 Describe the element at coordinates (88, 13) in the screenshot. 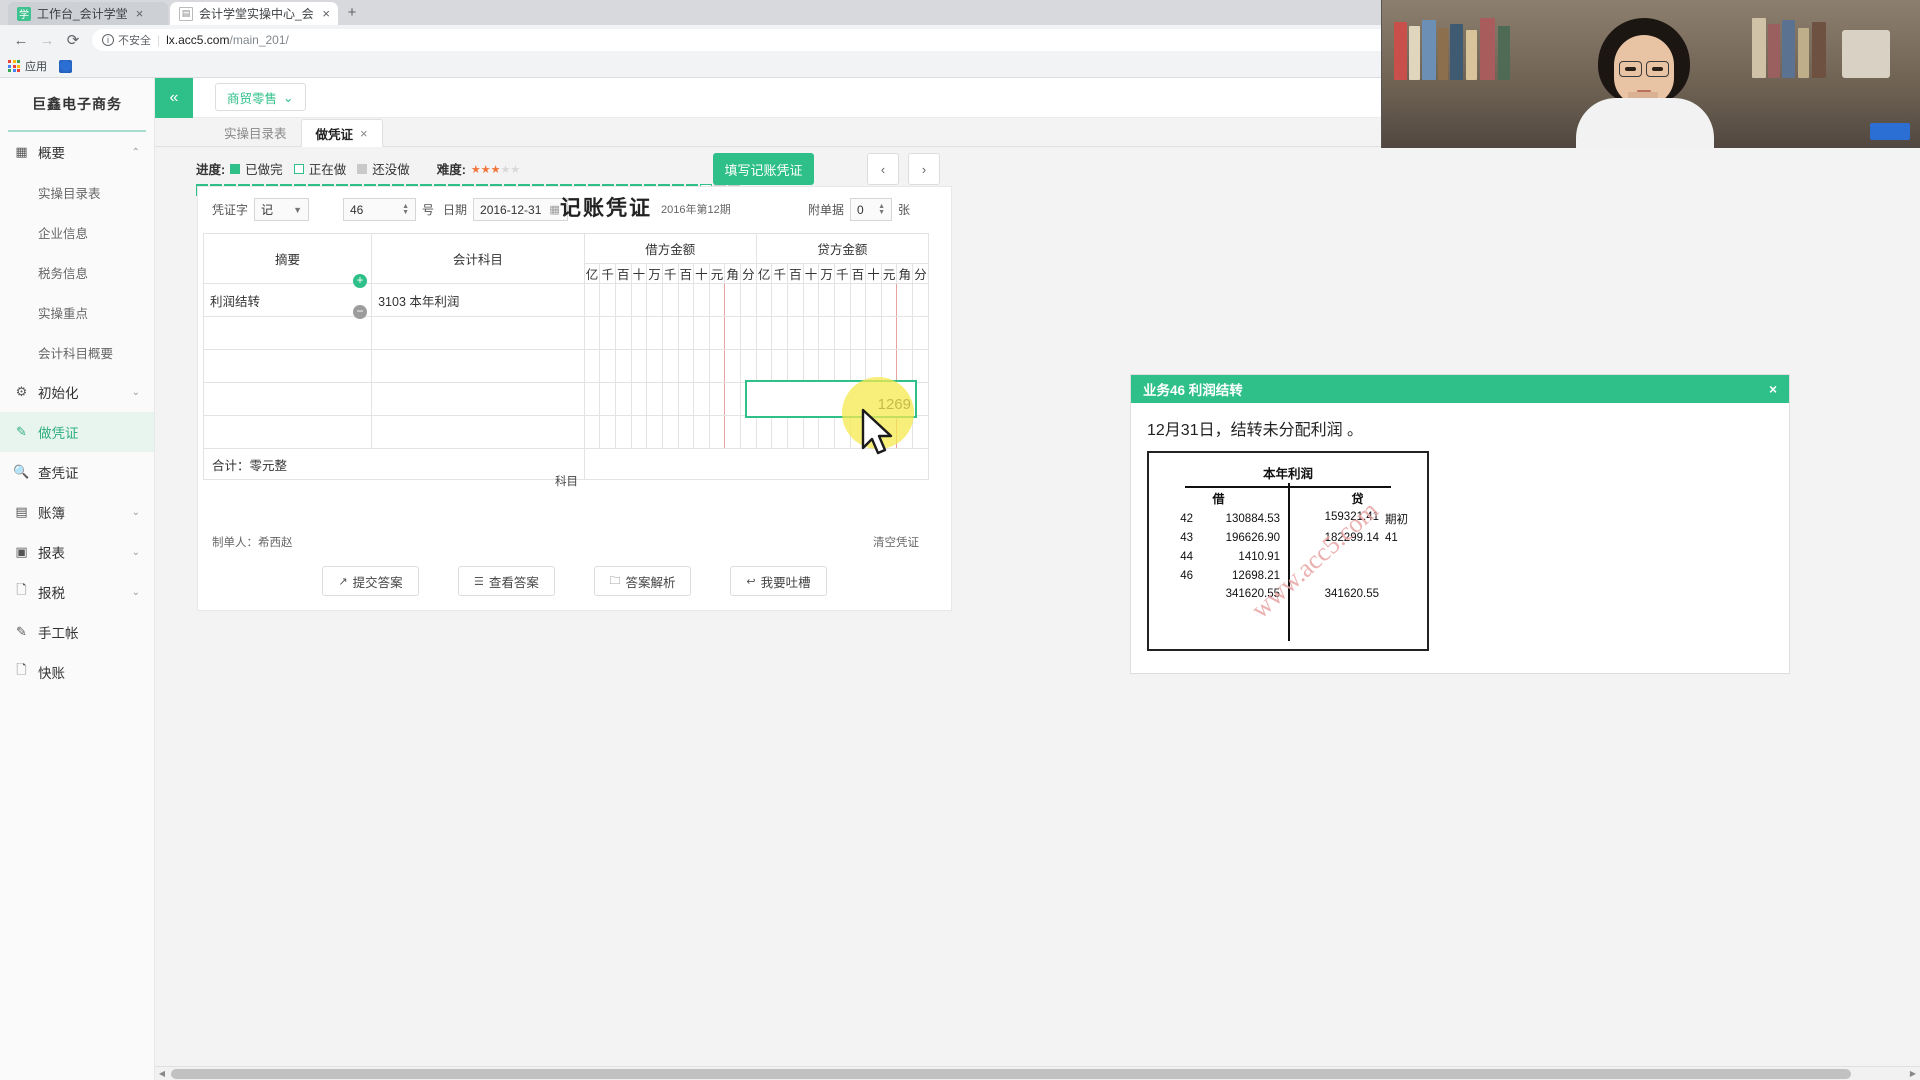

I see `browser-tab-1: 学 工作台_会计学堂 ×` at that location.